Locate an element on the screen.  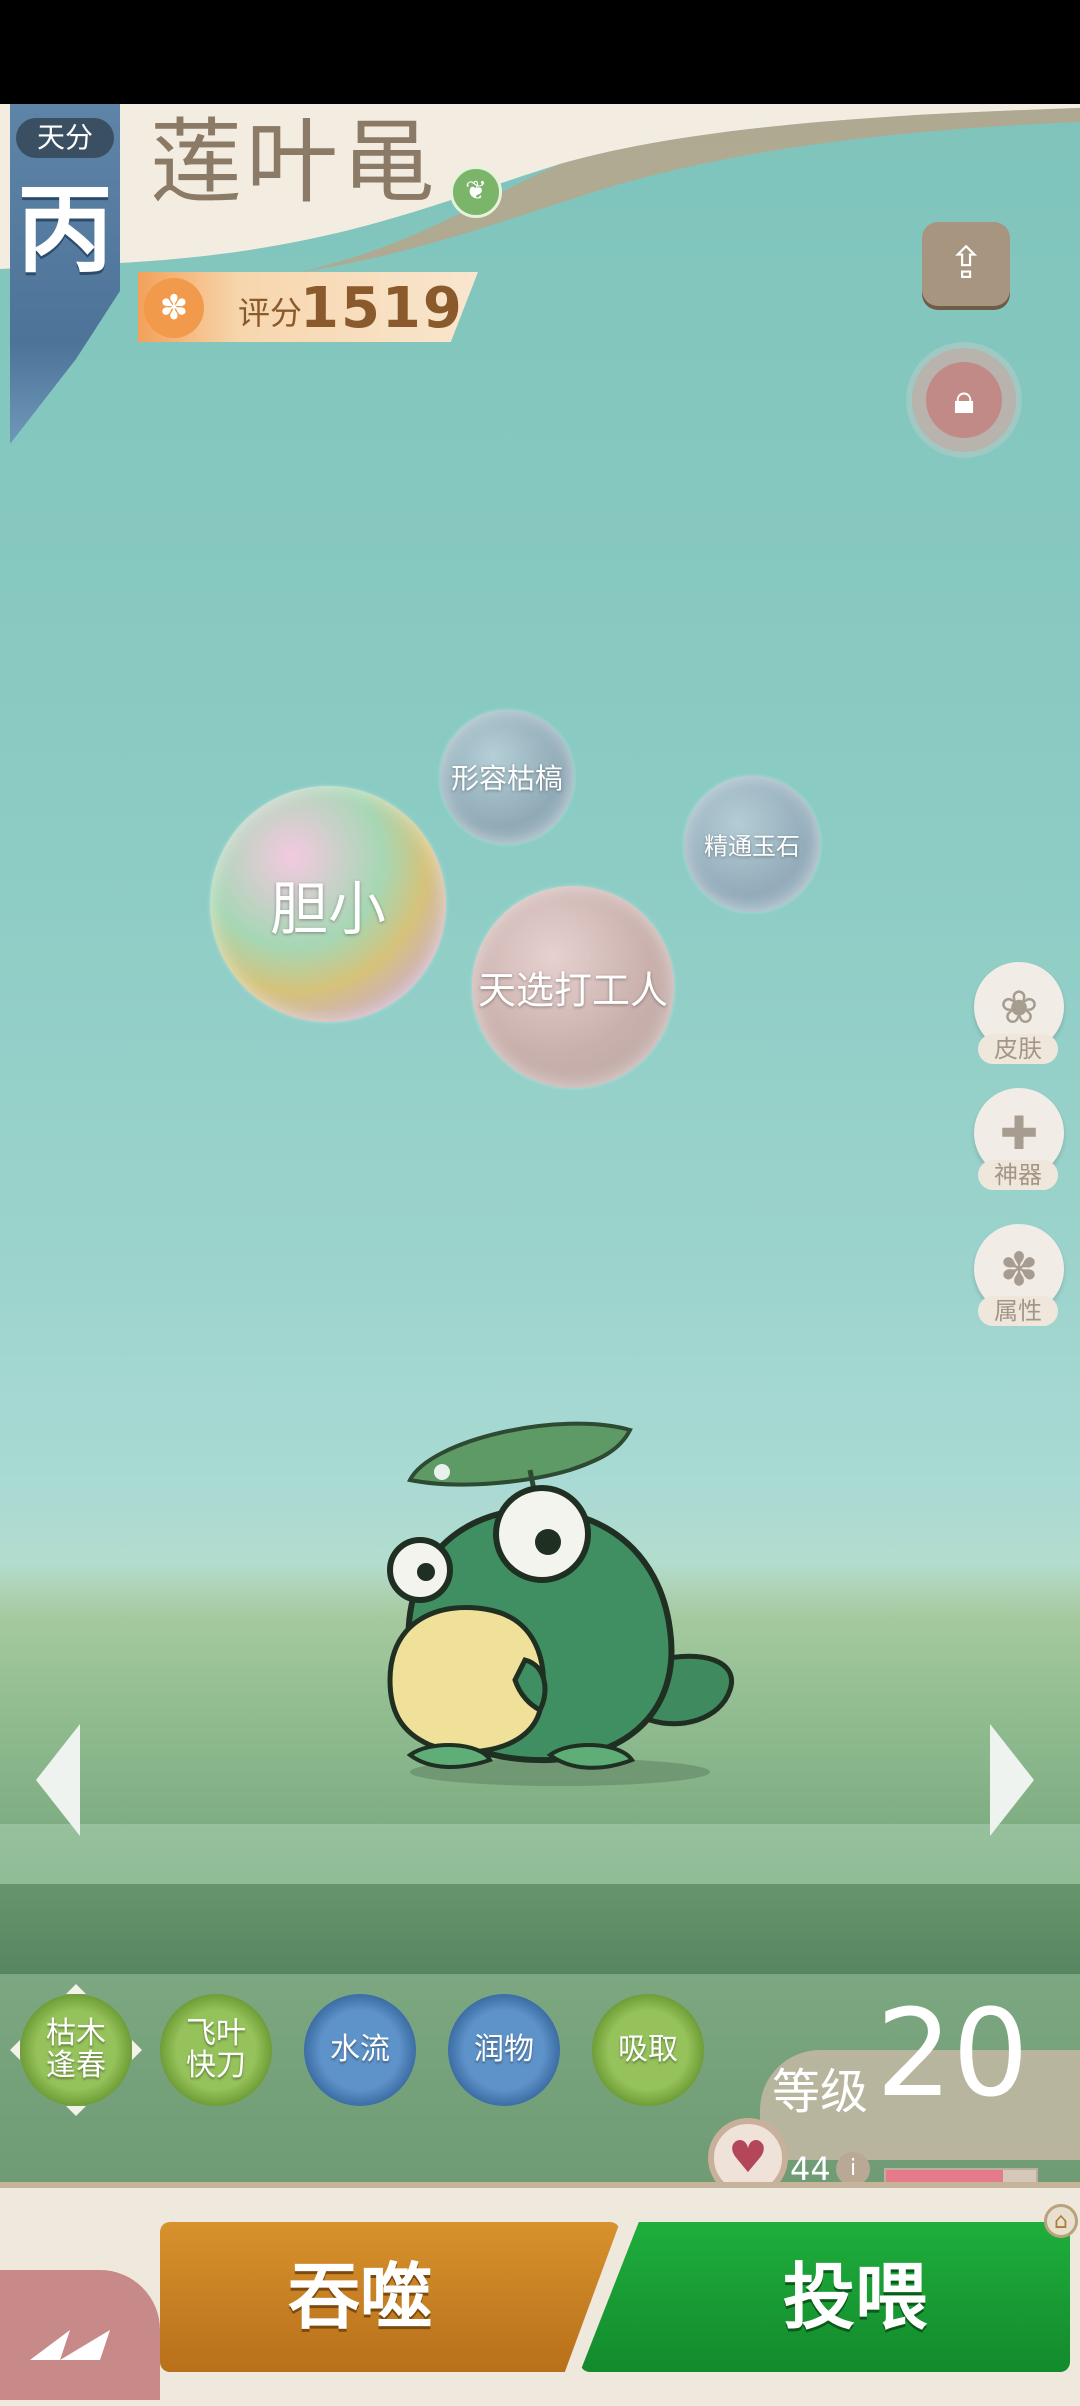
skill-label: 吸取 is located at coordinates (648, 2049).